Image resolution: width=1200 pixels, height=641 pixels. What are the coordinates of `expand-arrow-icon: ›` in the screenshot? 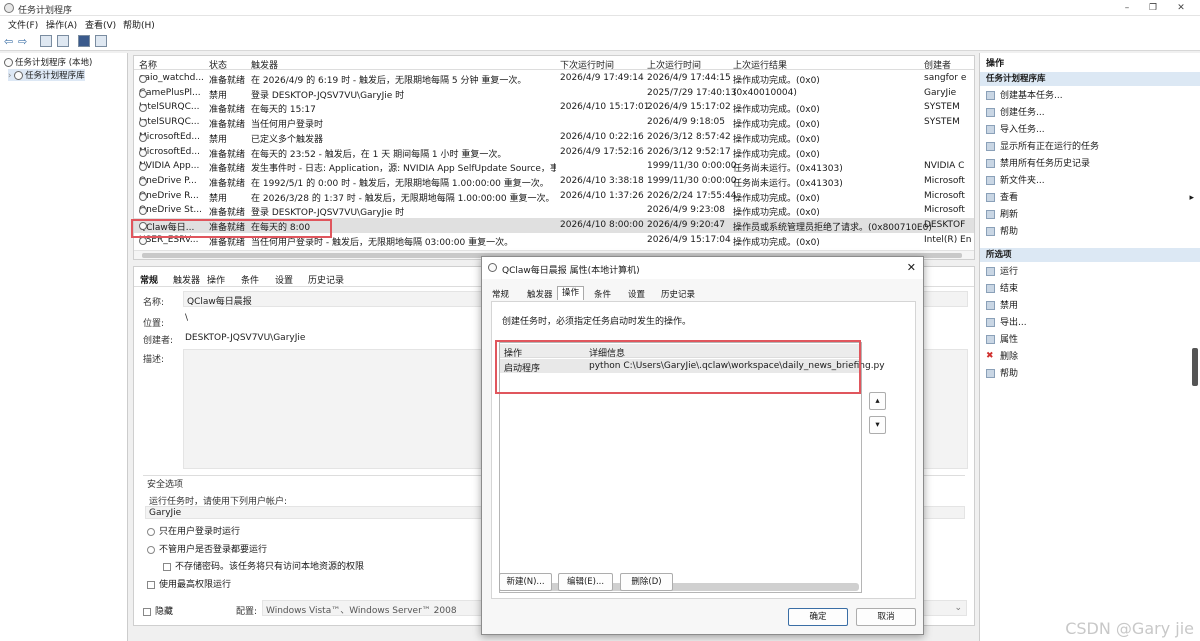 It's located at (9, 76).